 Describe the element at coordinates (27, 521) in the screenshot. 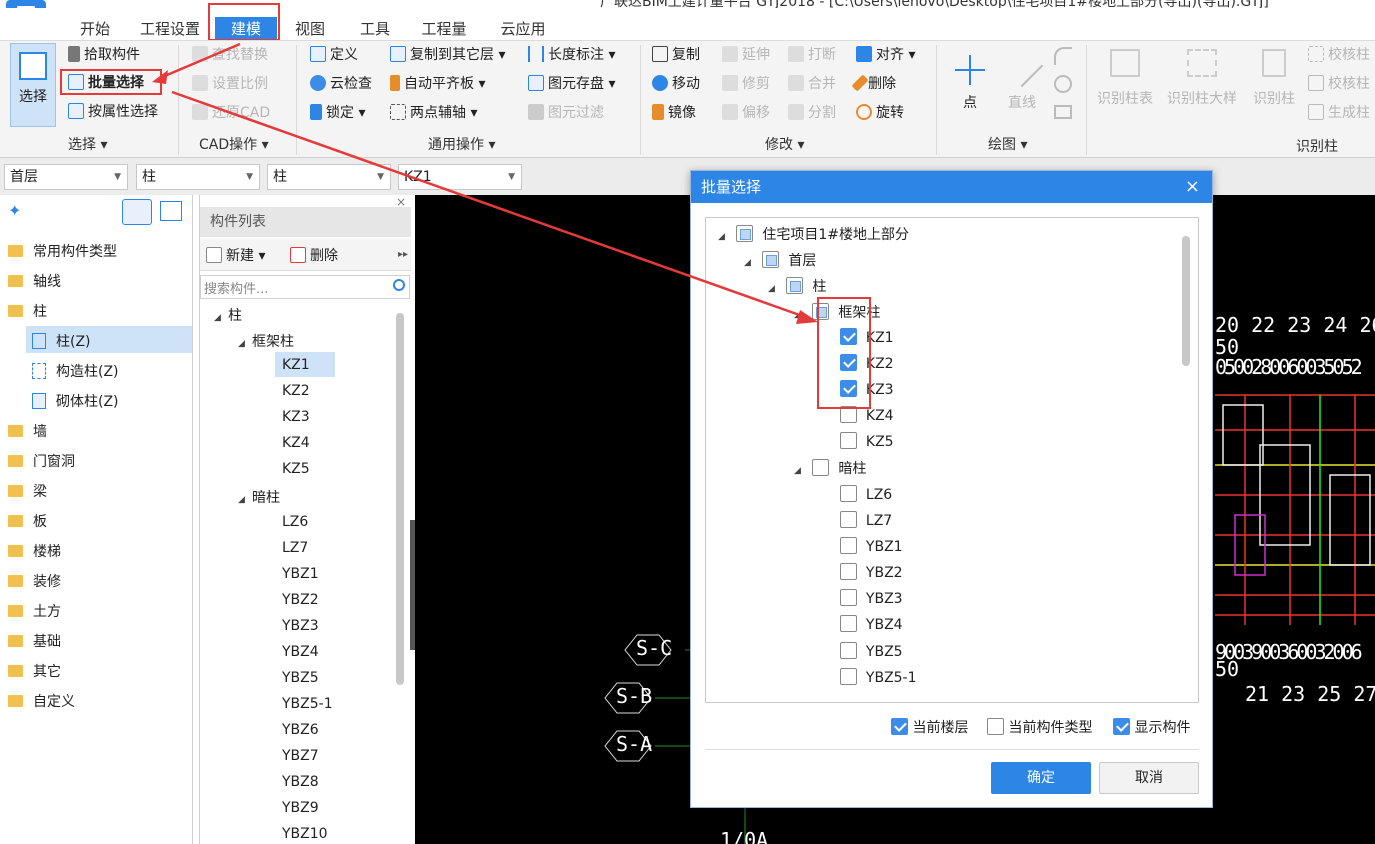

I see `nav-slab: 板` at that location.